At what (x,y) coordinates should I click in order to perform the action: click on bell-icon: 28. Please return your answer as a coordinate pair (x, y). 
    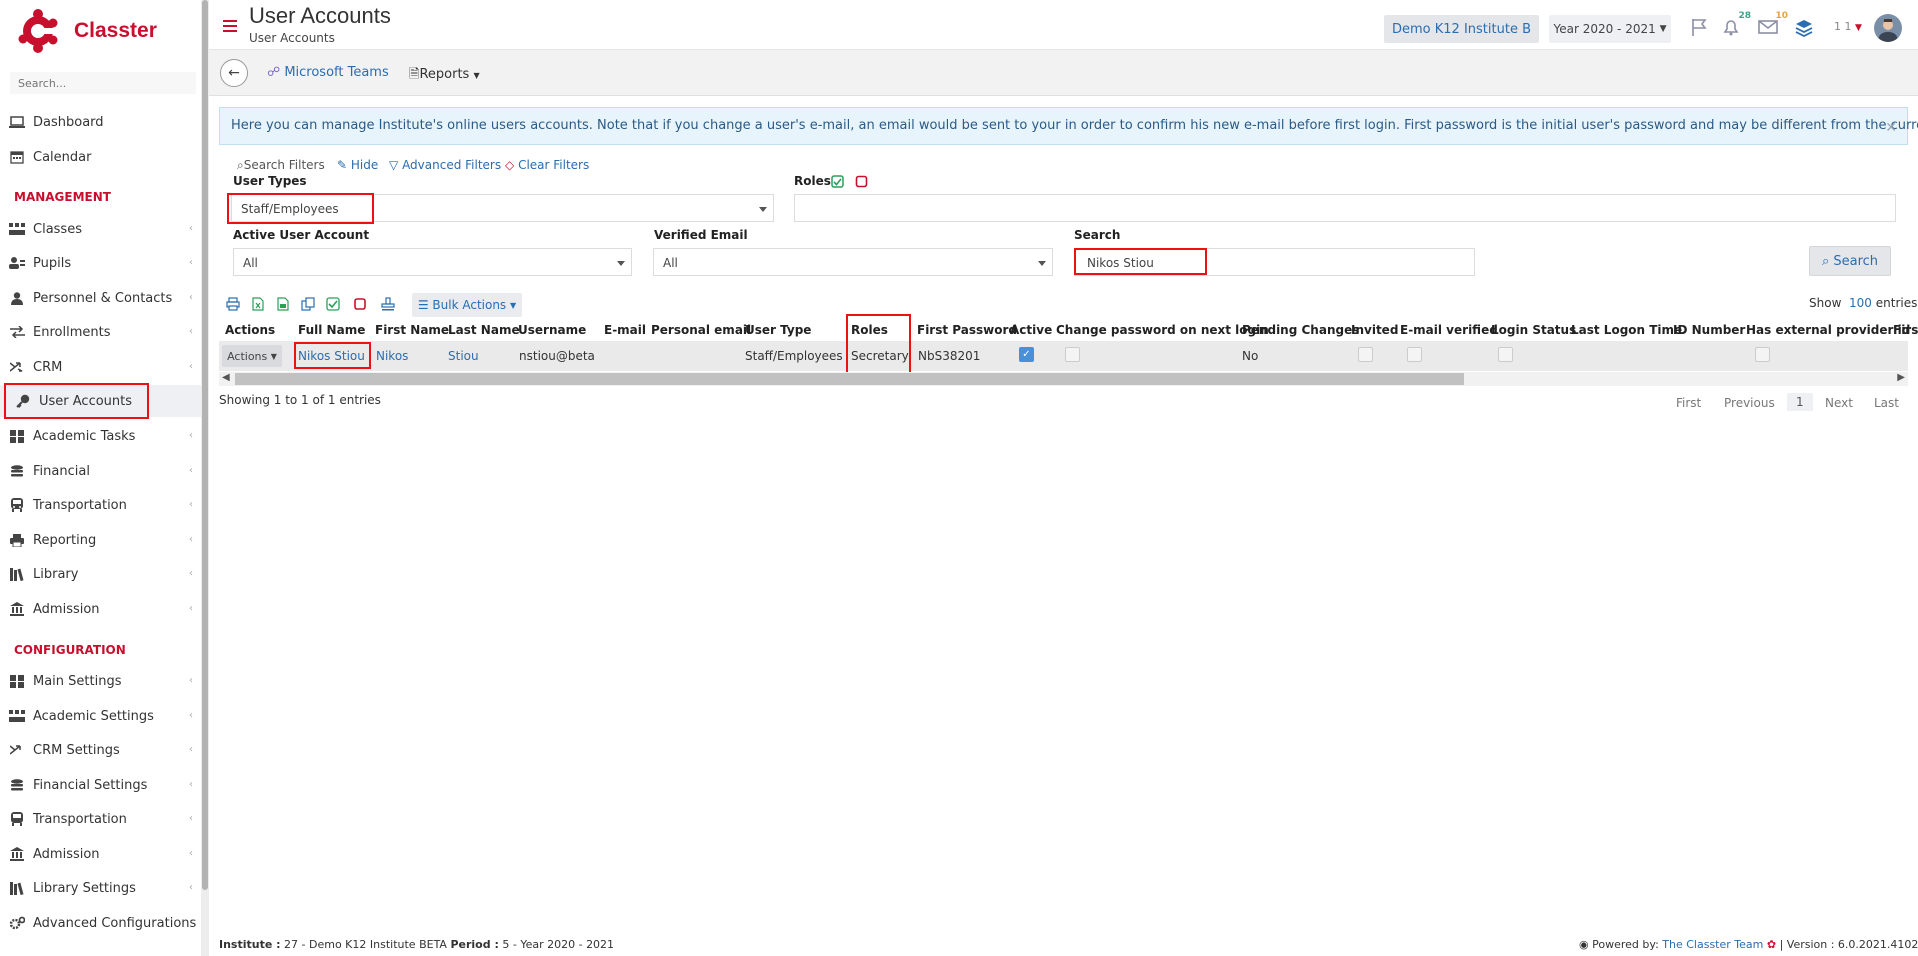
    Looking at the image, I should click on (1735, 25).